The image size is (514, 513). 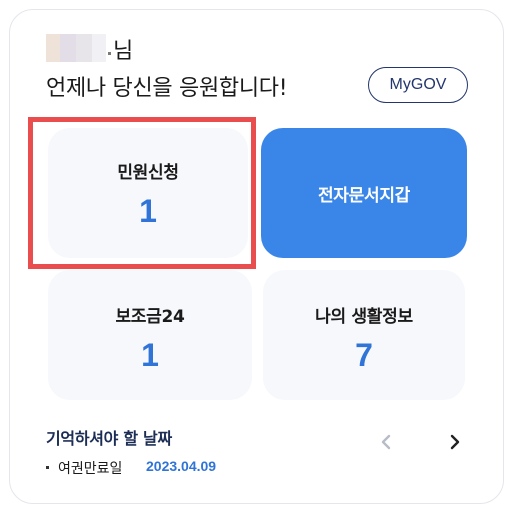 I want to click on tile-life-info-count: 7, so click(x=364, y=355).